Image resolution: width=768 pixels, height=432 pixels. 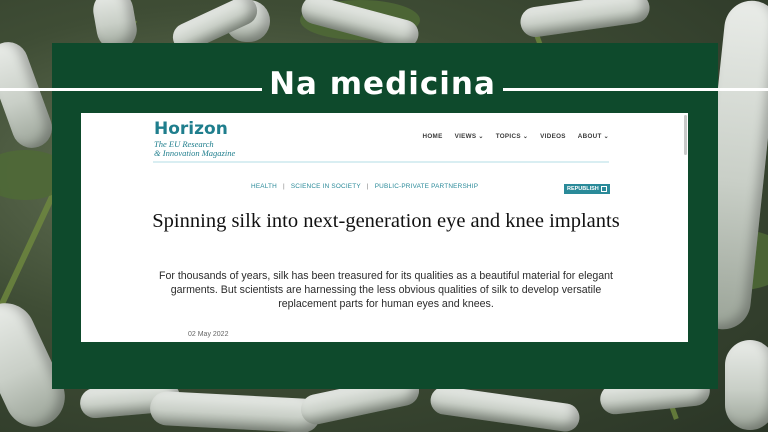 What do you see at coordinates (465, 136) in the screenshot?
I see `nav-label: VIEWS` at bounding box center [465, 136].